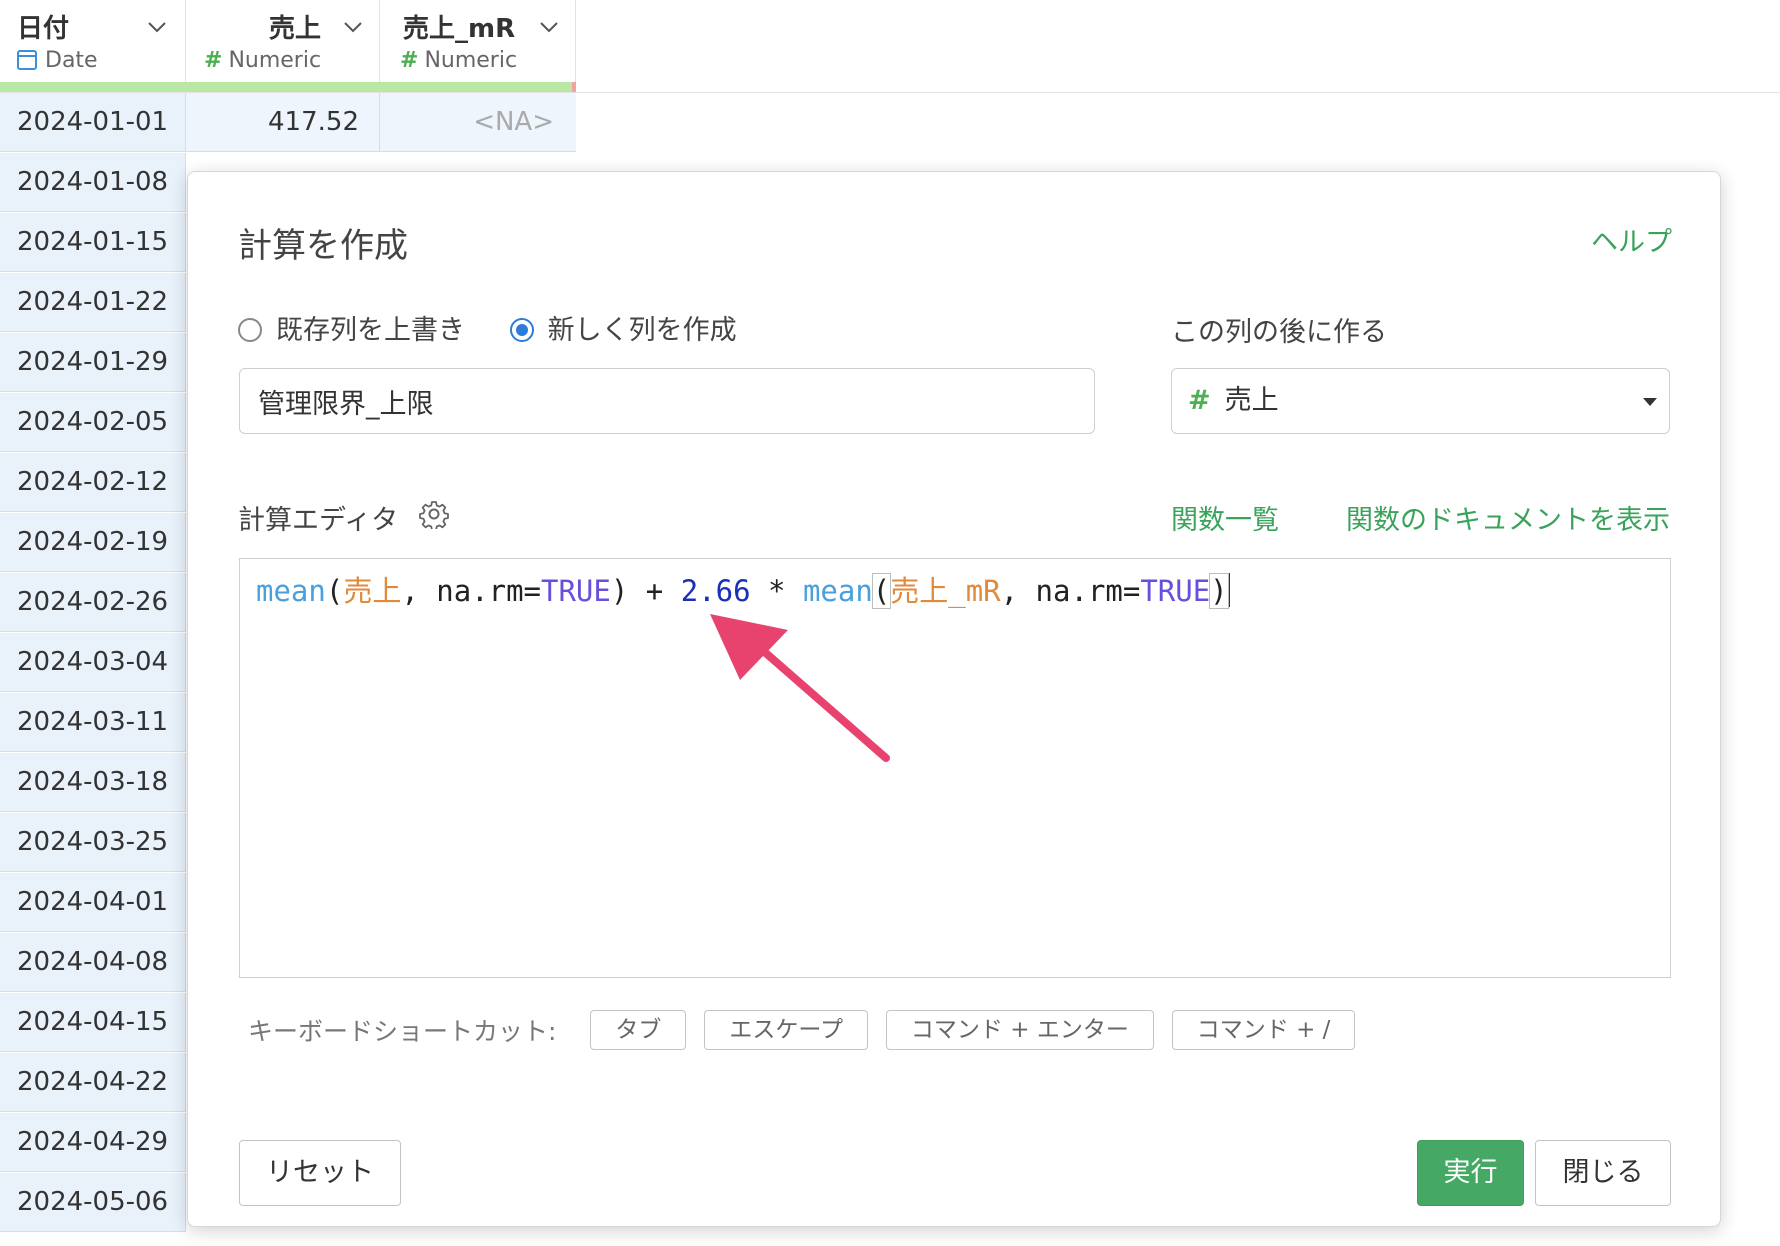 Image resolution: width=1780 pixels, height=1246 pixels. Describe the element at coordinates (667, 401) in the screenshot. I see `new-column-name-input` at that location.